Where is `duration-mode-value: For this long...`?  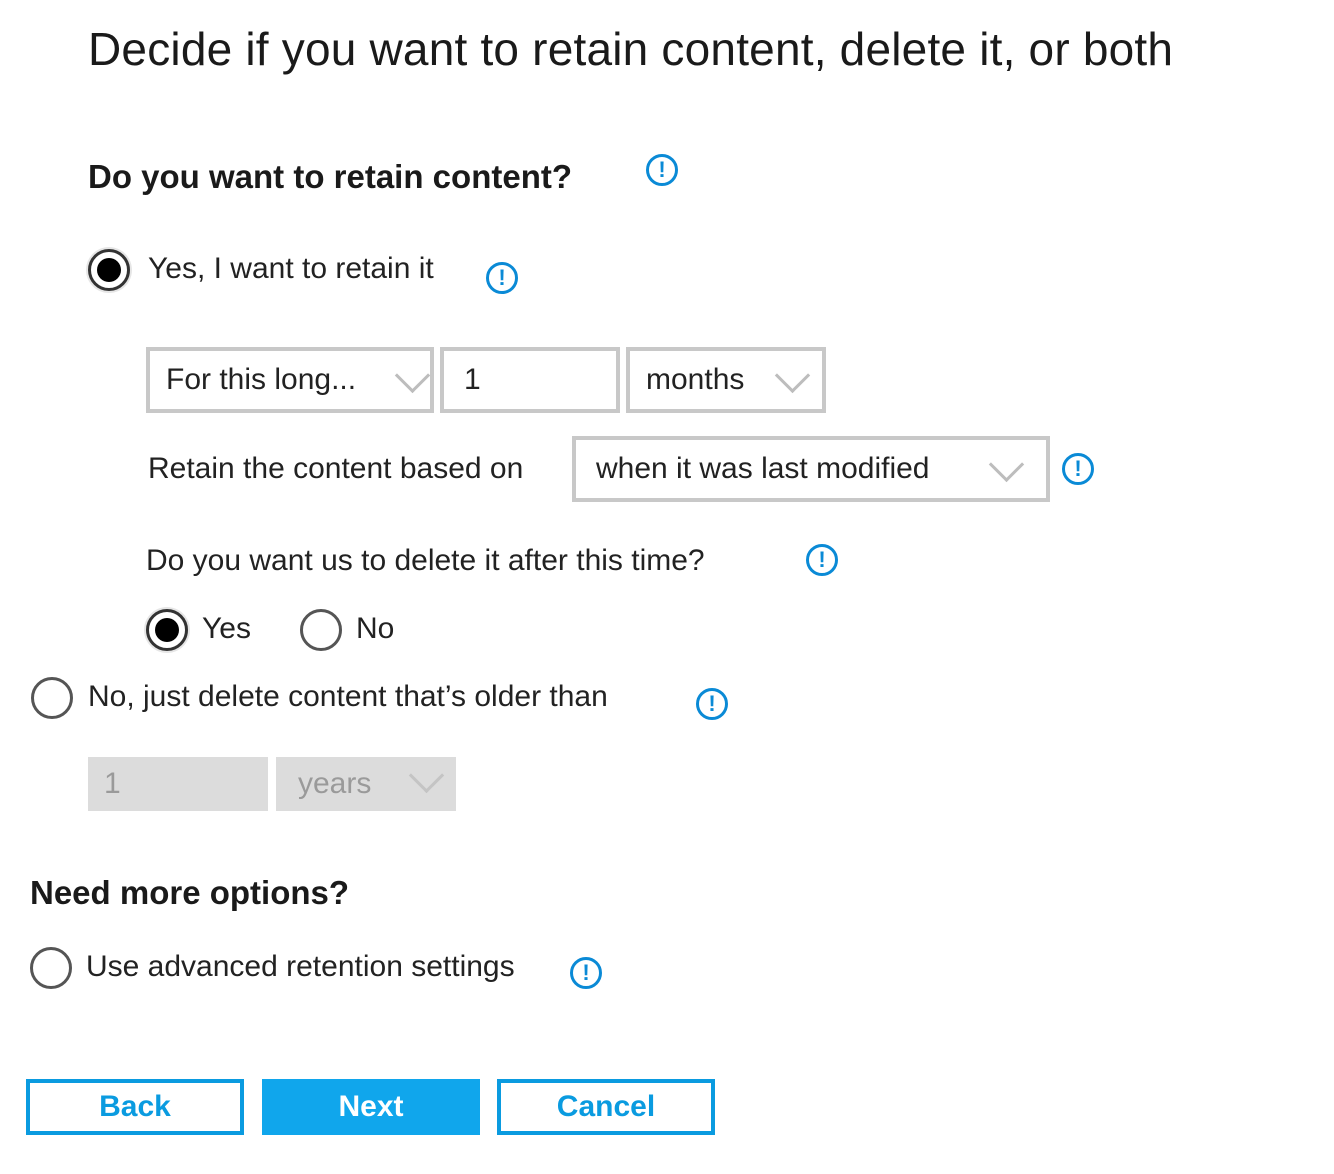
duration-mode-value: For this long... is located at coordinates (261, 379).